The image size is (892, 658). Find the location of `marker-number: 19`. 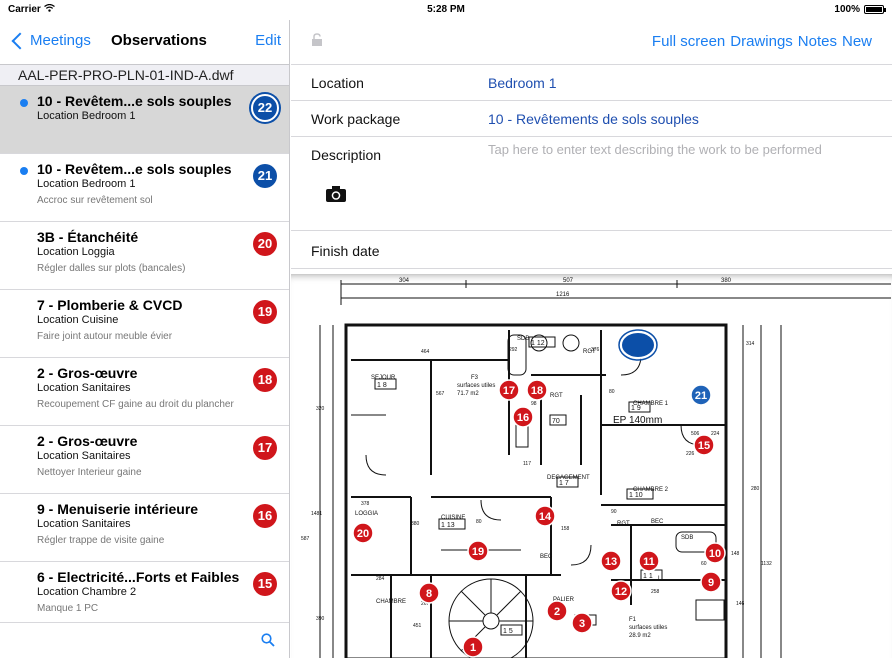

marker-number: 19 is located at coordinates (478, 552).